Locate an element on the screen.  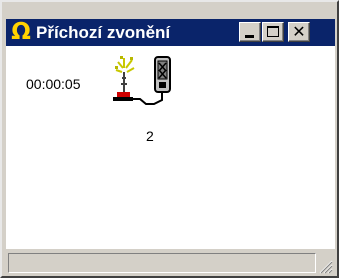
title-bar: Ω Příchozí zvonění ✕ is located at coordinates (170, 32).